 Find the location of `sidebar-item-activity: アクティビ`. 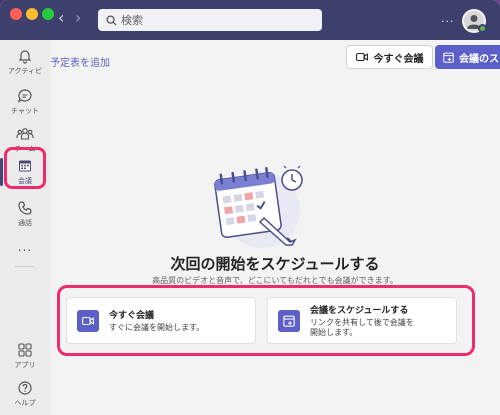

sidebar-item-activity: アクティビ is located at coordinates (25, 62).